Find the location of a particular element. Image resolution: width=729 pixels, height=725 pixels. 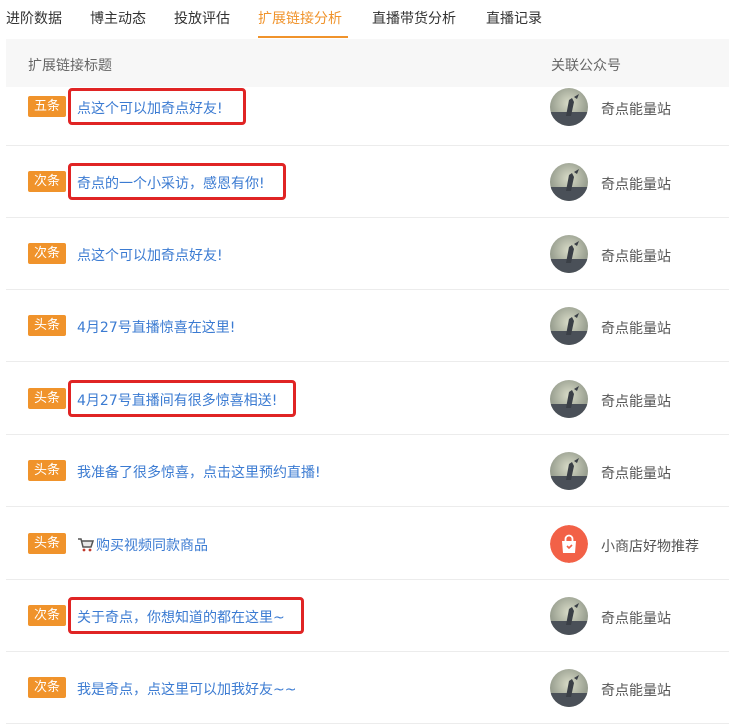

tab-extended-link-analysis: 扩展链接分析 is located at coordinates (300, 18).